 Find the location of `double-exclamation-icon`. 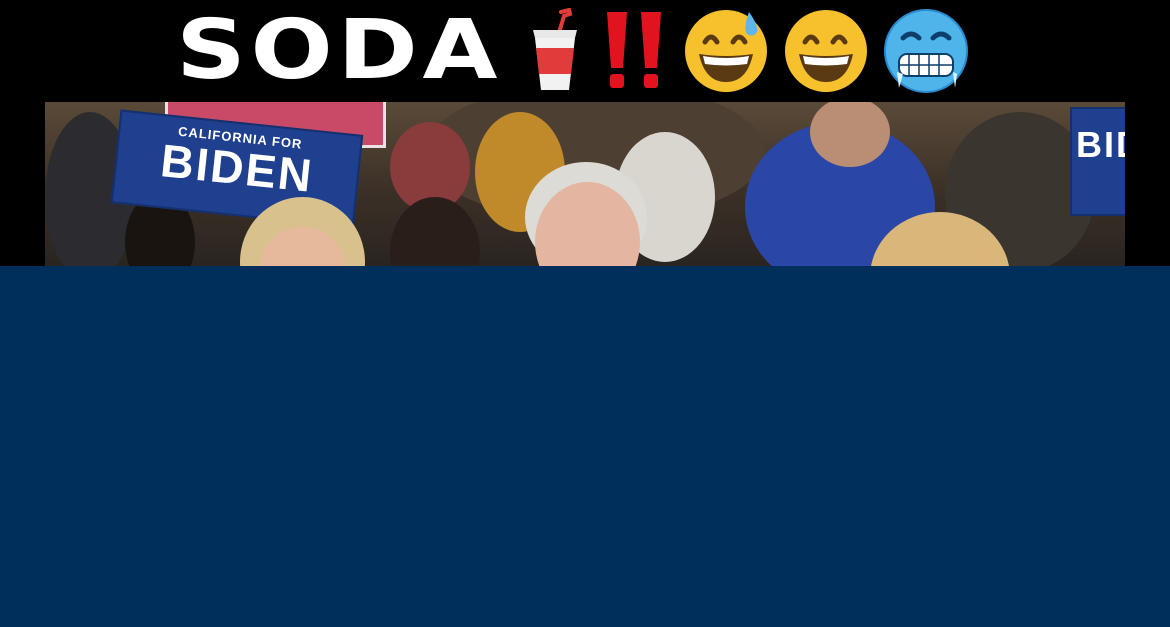

double-exclamation-icon is located at coordinates (634, 51).